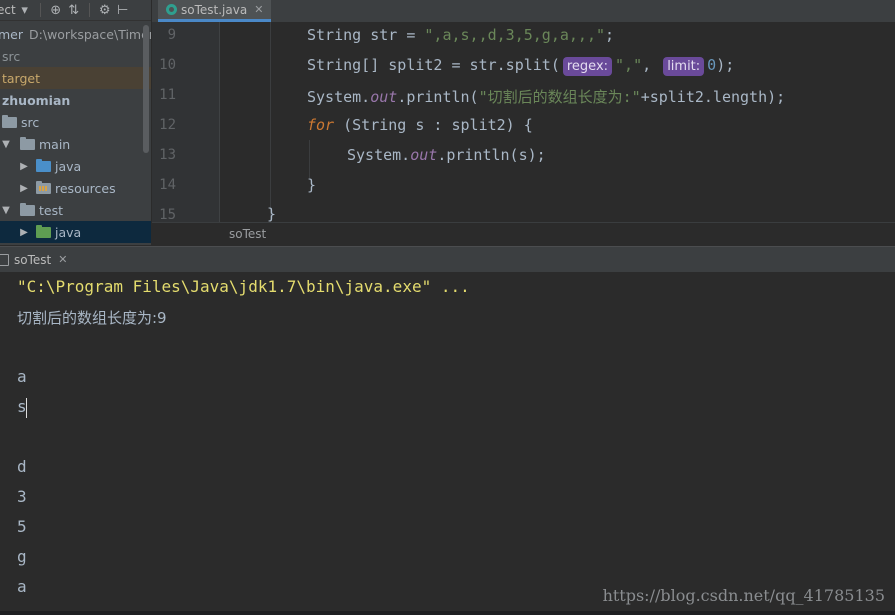 The height and width of the screenshot is (615, 895). Describe the element at coordinates (610, 35) in the screenshot. I see `code-token: ;` at that location.